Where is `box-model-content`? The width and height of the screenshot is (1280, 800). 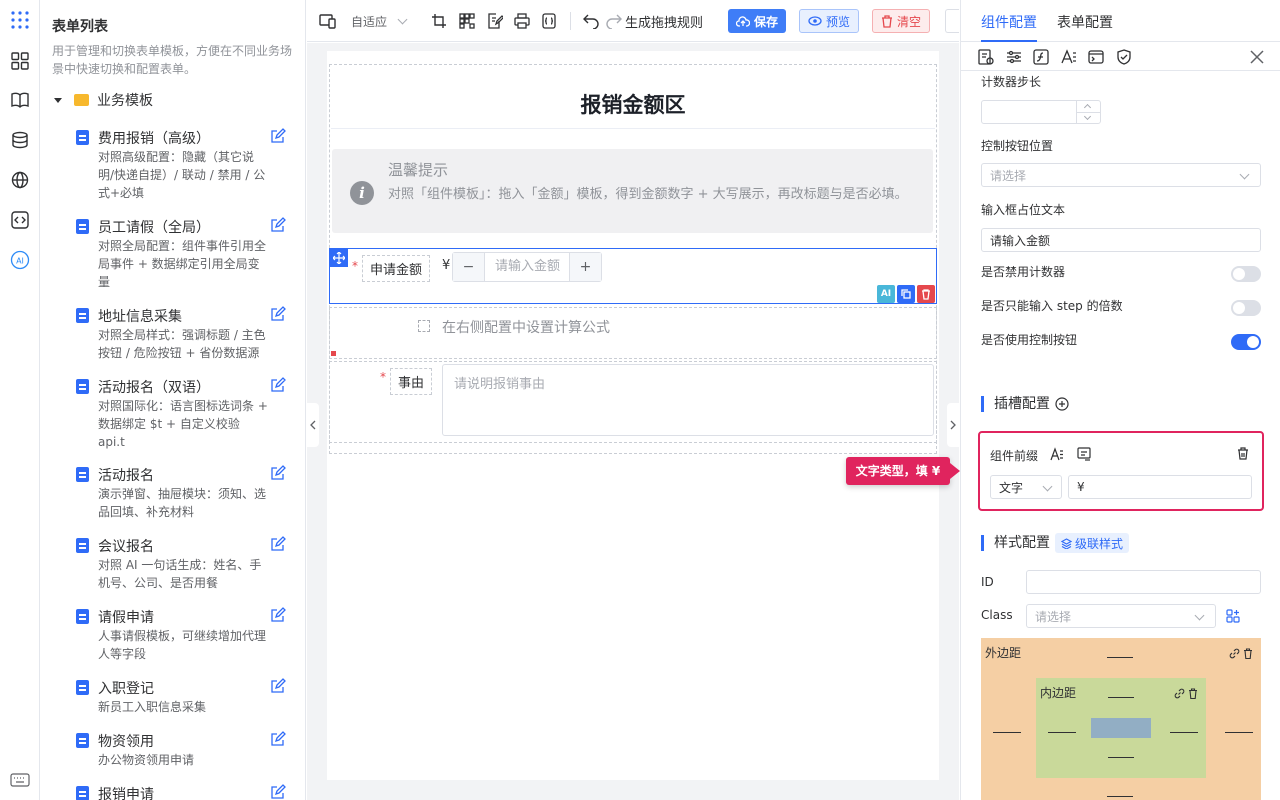
box-model-content is located at coordinates (1121, 728).